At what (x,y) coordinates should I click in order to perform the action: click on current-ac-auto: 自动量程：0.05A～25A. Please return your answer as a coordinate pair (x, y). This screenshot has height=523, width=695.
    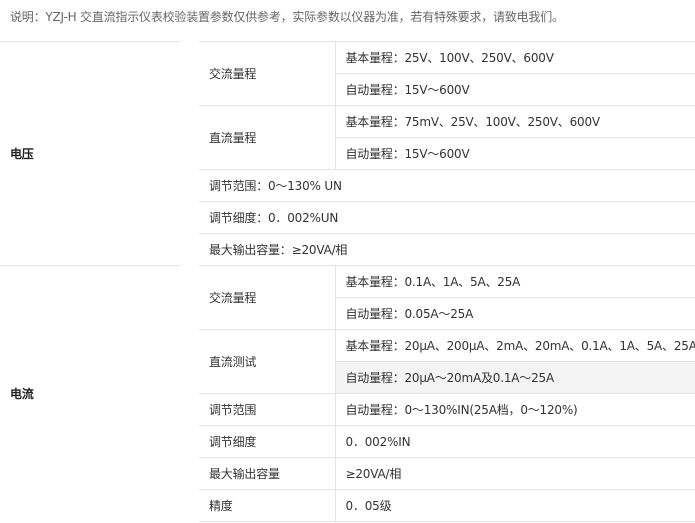
    Looking at the image, I should click on (514, 313).